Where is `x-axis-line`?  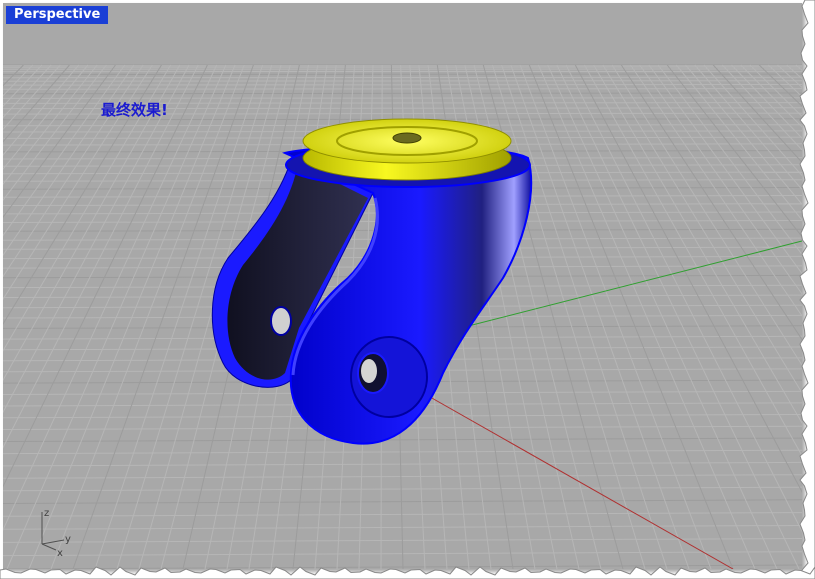
x-axis-line is located at coordinates (578, 480).